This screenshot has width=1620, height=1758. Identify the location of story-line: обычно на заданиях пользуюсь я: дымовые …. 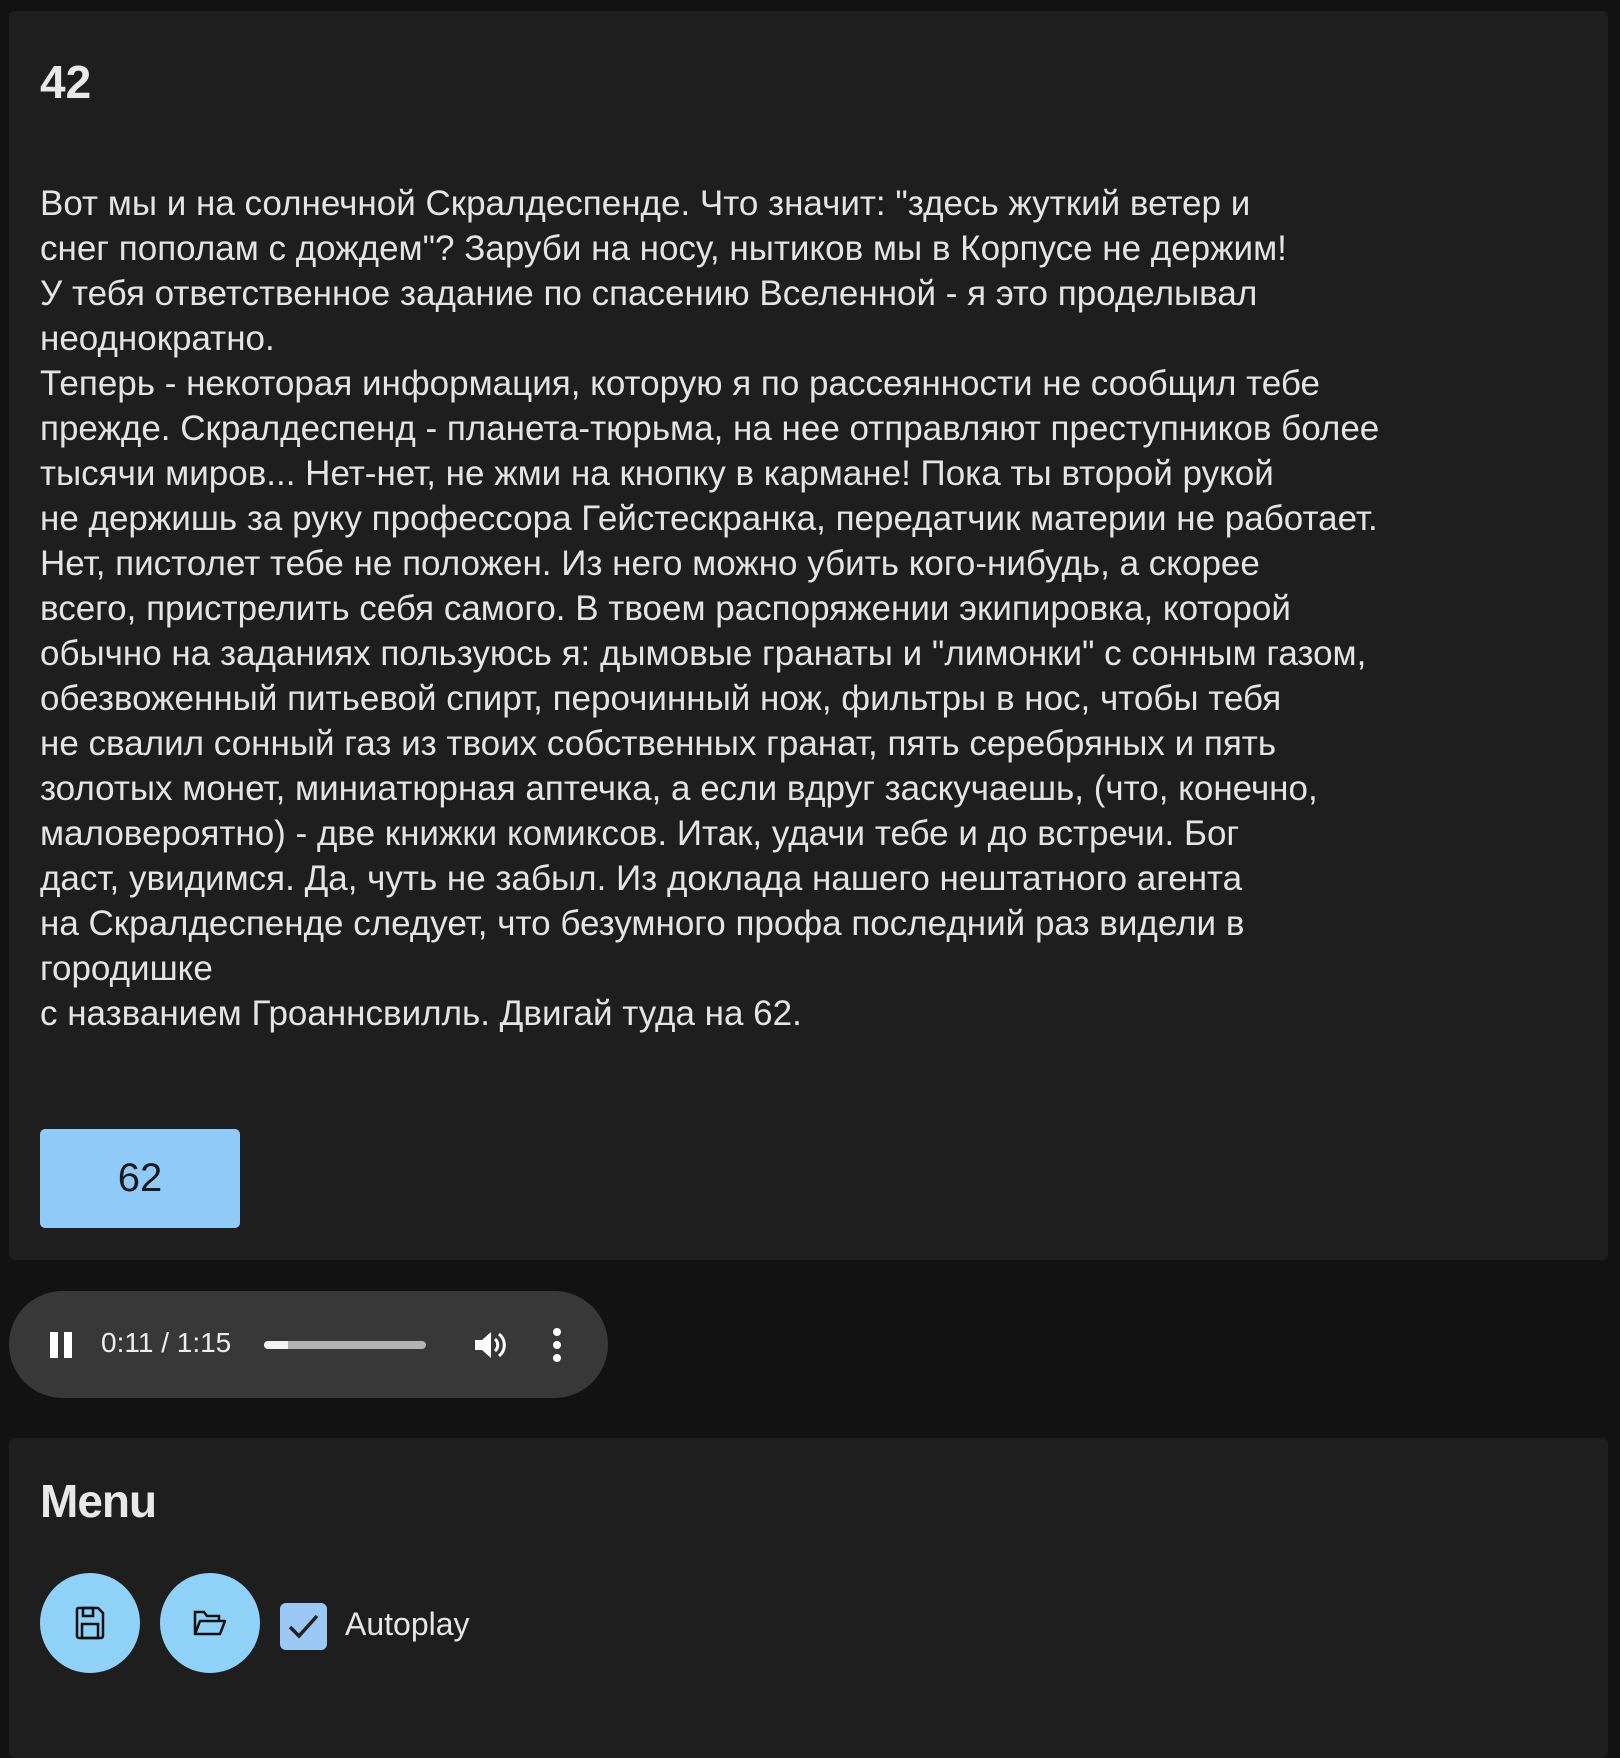
(703, 653).